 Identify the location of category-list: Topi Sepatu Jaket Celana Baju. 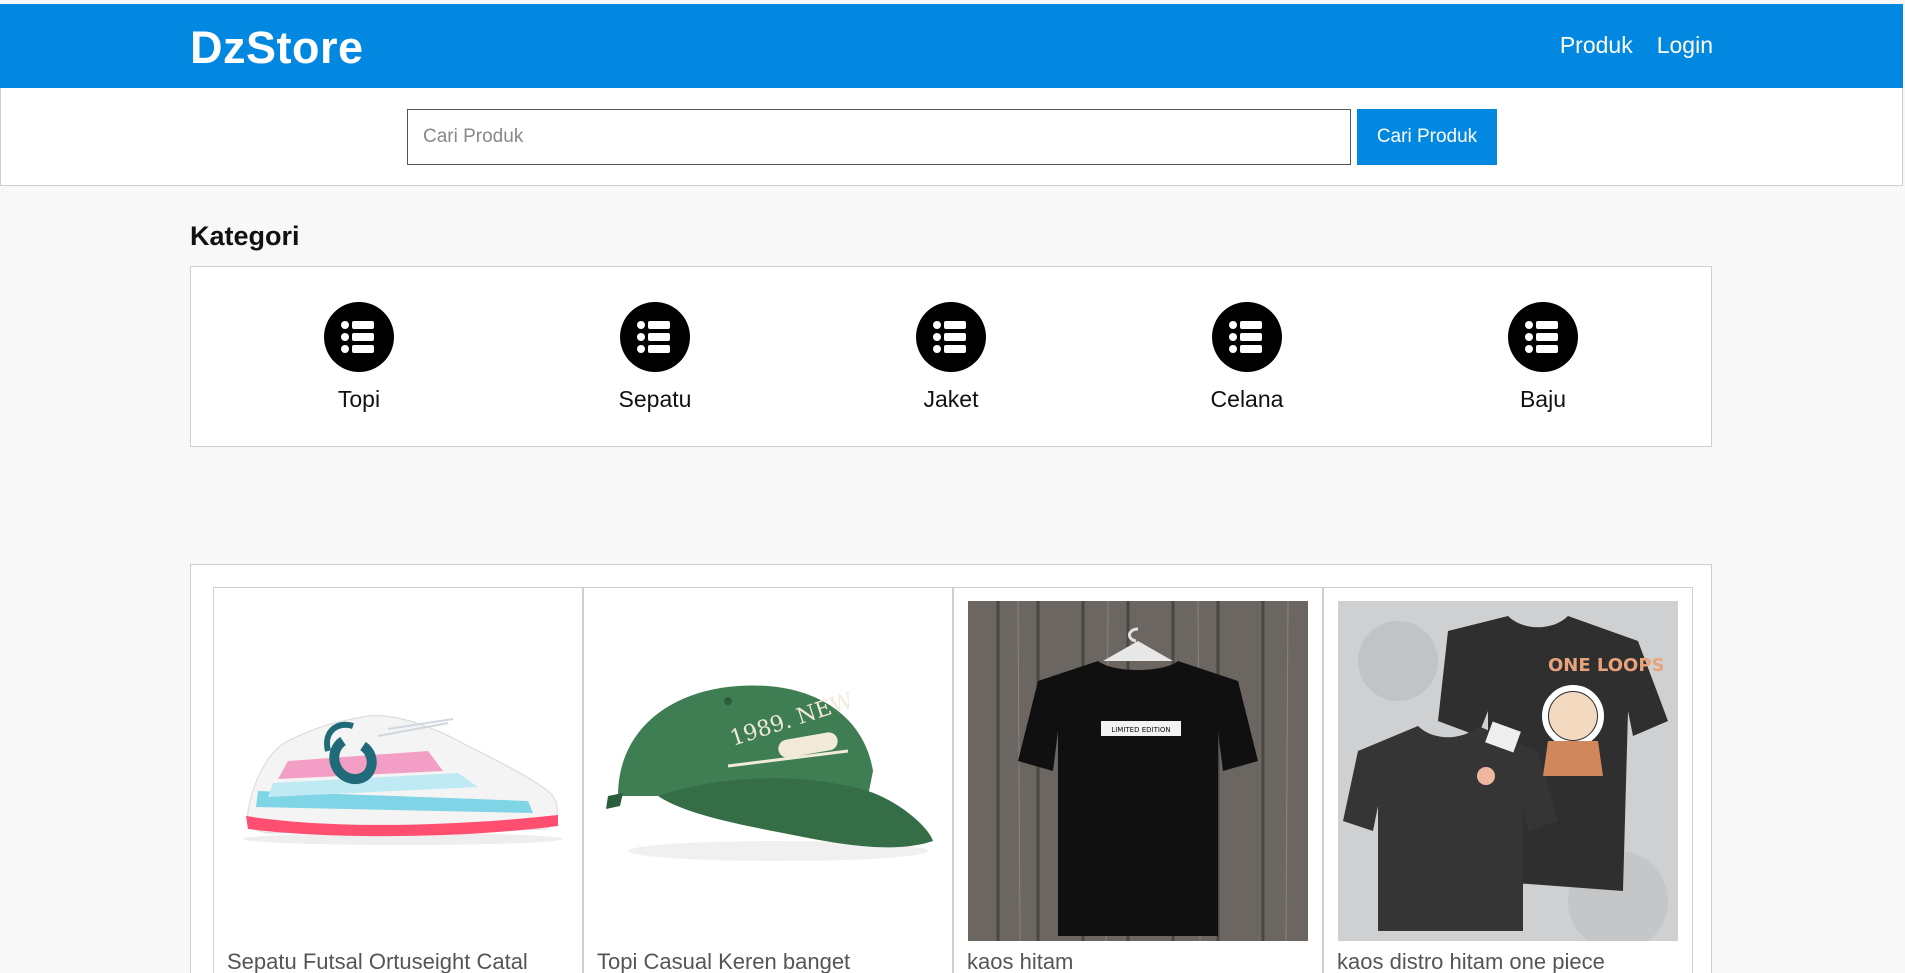
(951, 356).